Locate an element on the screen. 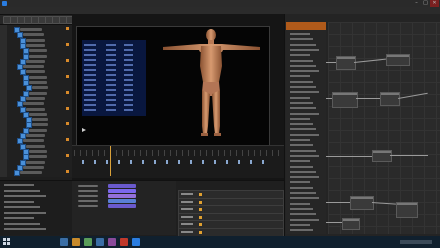 This screenshot has width=440, height=248. maximize-icon: □ is located at coordinates (425, 3).